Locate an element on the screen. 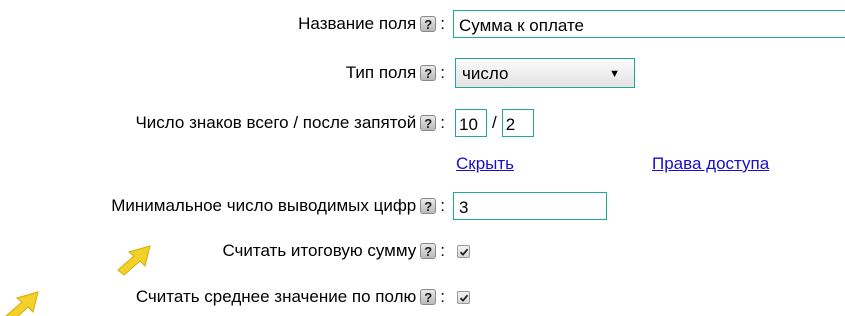  min-digits-input-wrap: 3 is located at coordinates (530, 206).